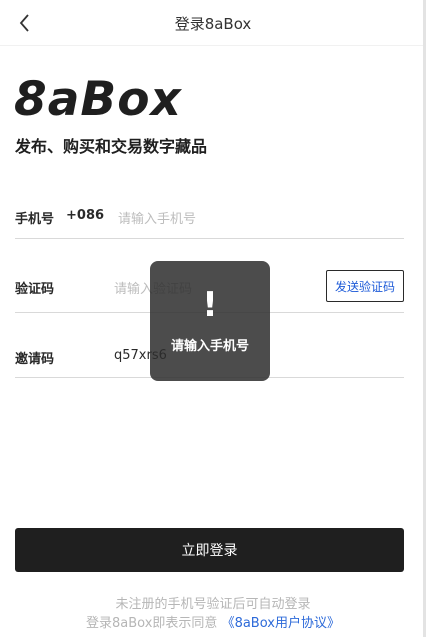 The image size is (426, 637). Describe the element at coordinates (213, 604) in the screenshot. I see `auto-register-note: 未注册的手机号验证后可自动登录` at that location.